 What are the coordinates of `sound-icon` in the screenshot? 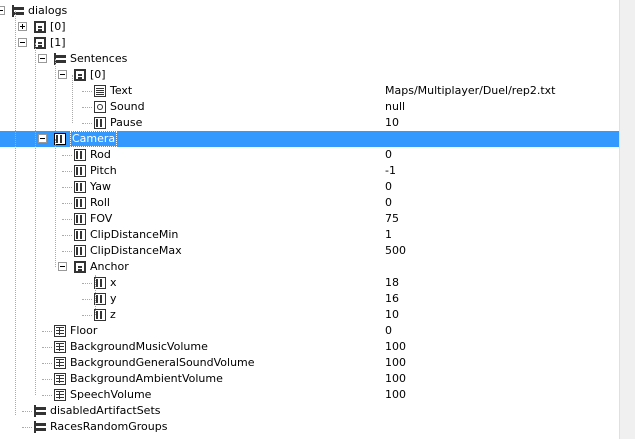 It's located at (100, 107).